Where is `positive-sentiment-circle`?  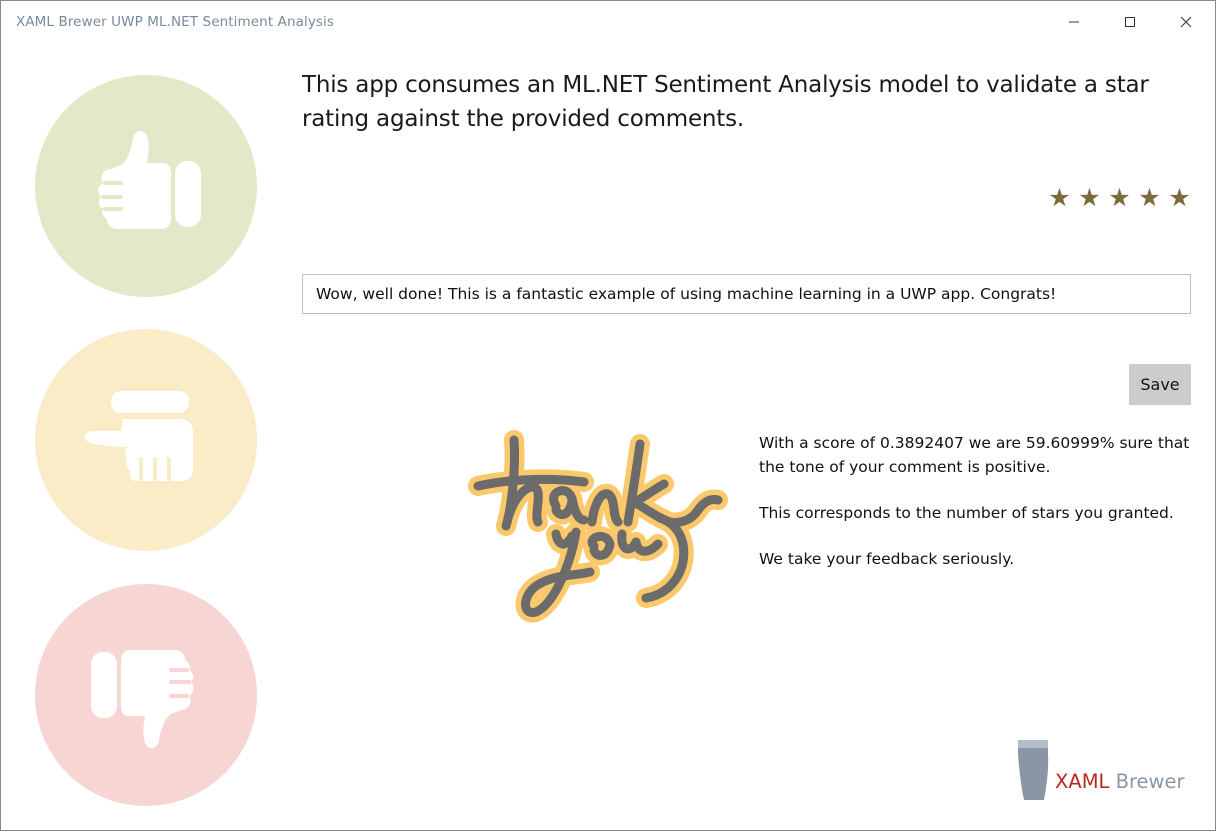 positive-sentiment-circle is located at coordinates (146, 186).